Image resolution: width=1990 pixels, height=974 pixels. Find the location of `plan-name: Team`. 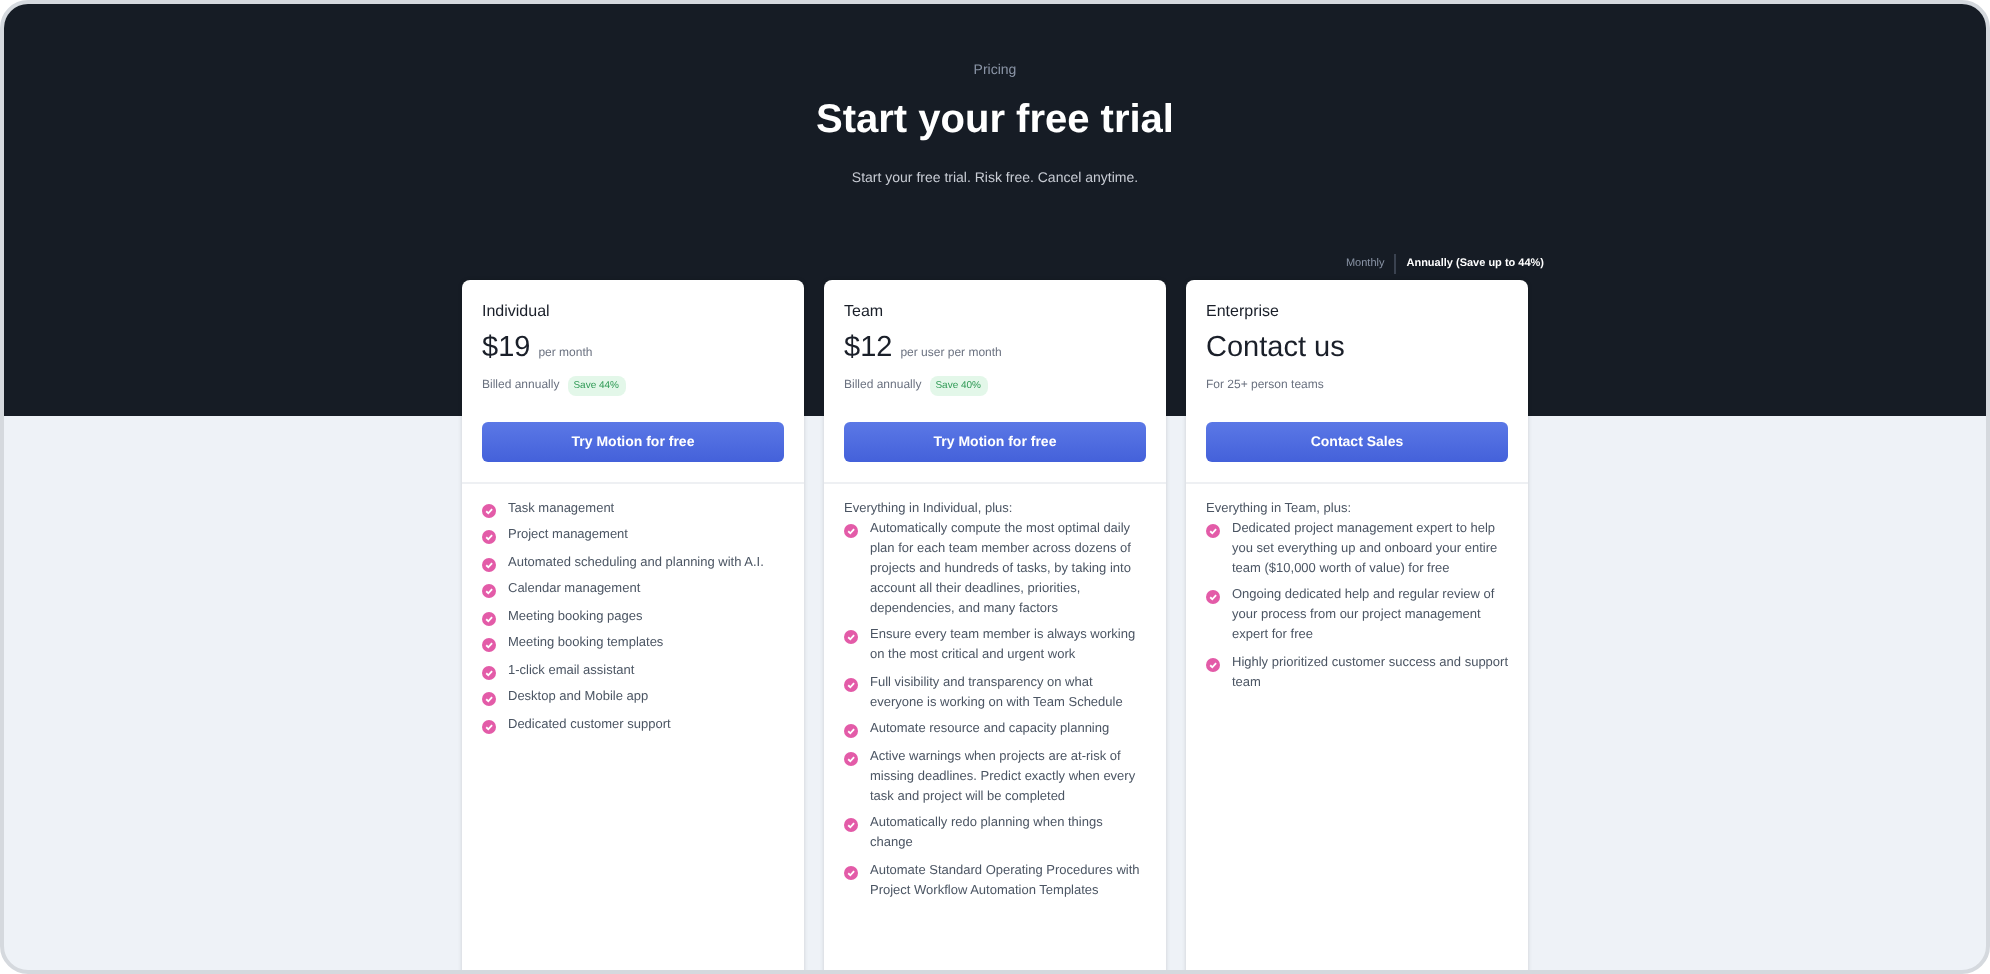

plan-name: Team is located at coordinates (865, 311).